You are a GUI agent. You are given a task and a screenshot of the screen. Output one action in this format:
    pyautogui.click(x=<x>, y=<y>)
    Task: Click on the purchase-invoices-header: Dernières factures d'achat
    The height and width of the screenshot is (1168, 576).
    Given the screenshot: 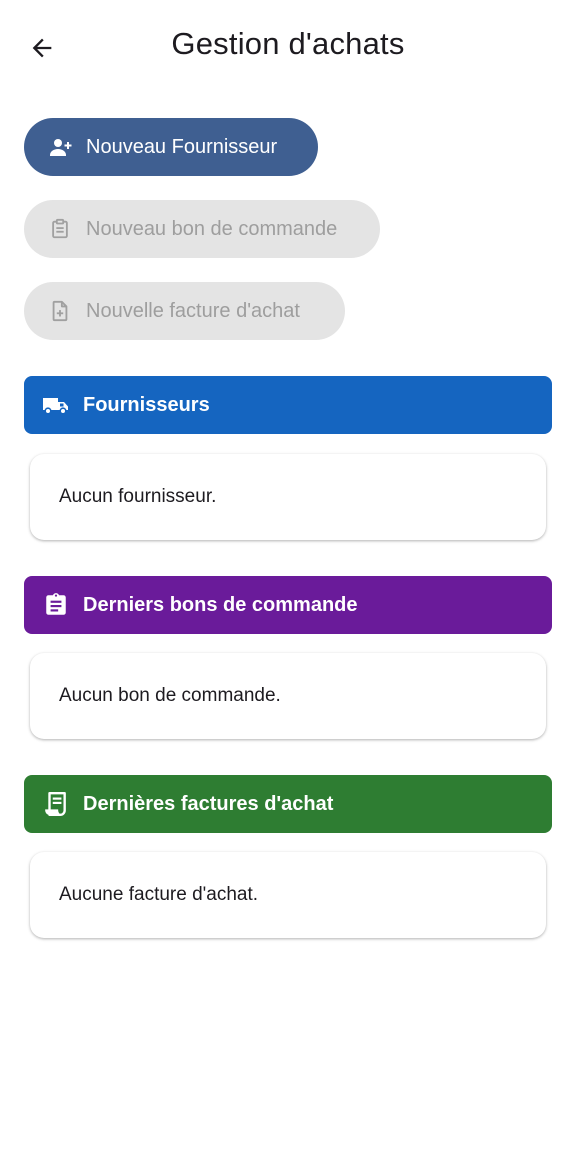 What is the action you would take?
    pyautogui.click(x=288, y=804)
    